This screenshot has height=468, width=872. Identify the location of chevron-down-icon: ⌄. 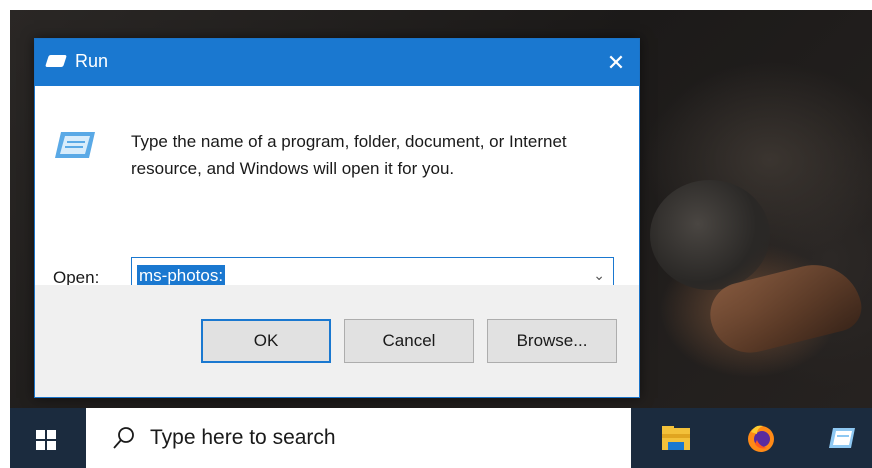
(599, 275).